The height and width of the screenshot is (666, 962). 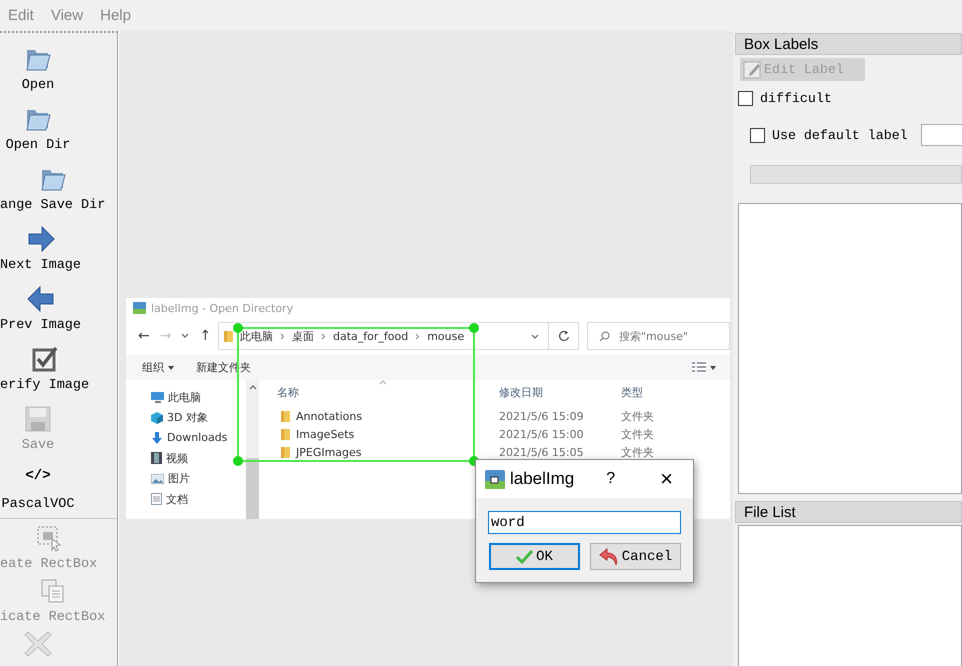 What do you see at coordinates (38, 482) in the screenshot?
I see `format-button: </> PascalVOC` at bounding box center [38, 482].